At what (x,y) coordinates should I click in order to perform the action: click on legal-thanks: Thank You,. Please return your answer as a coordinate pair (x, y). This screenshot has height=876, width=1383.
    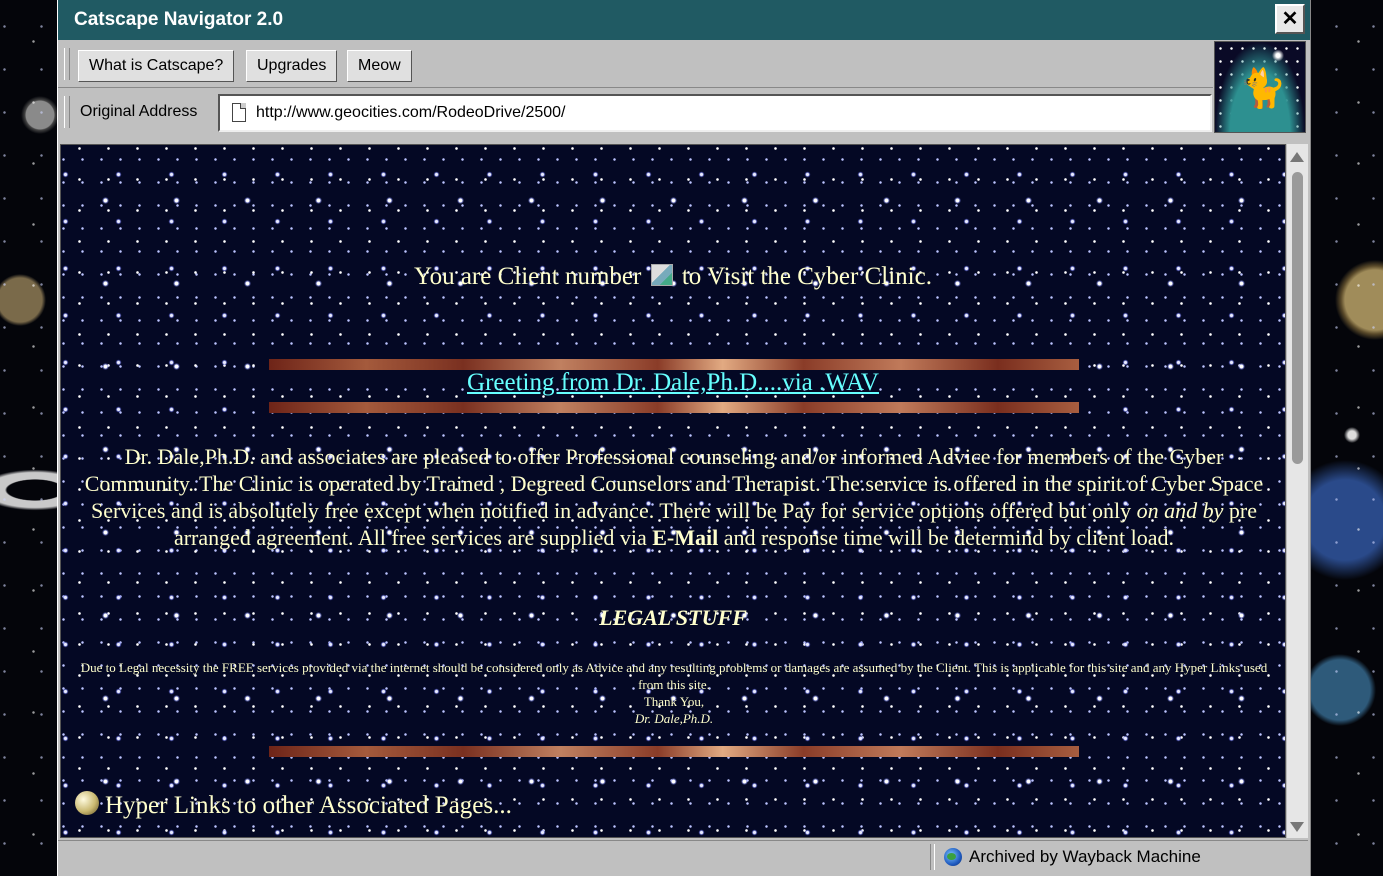
    Looking at the image, I should click on (674, 701).